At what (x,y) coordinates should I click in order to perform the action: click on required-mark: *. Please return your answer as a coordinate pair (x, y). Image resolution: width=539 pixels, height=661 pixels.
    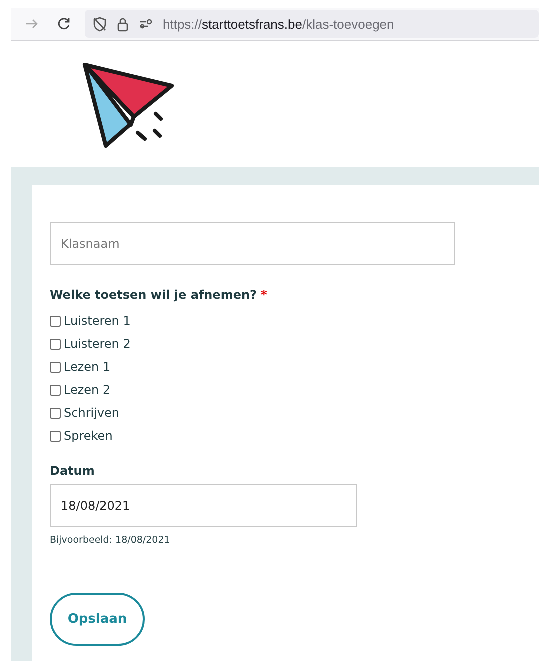
    Looking at the image, I should click on (264, 295).